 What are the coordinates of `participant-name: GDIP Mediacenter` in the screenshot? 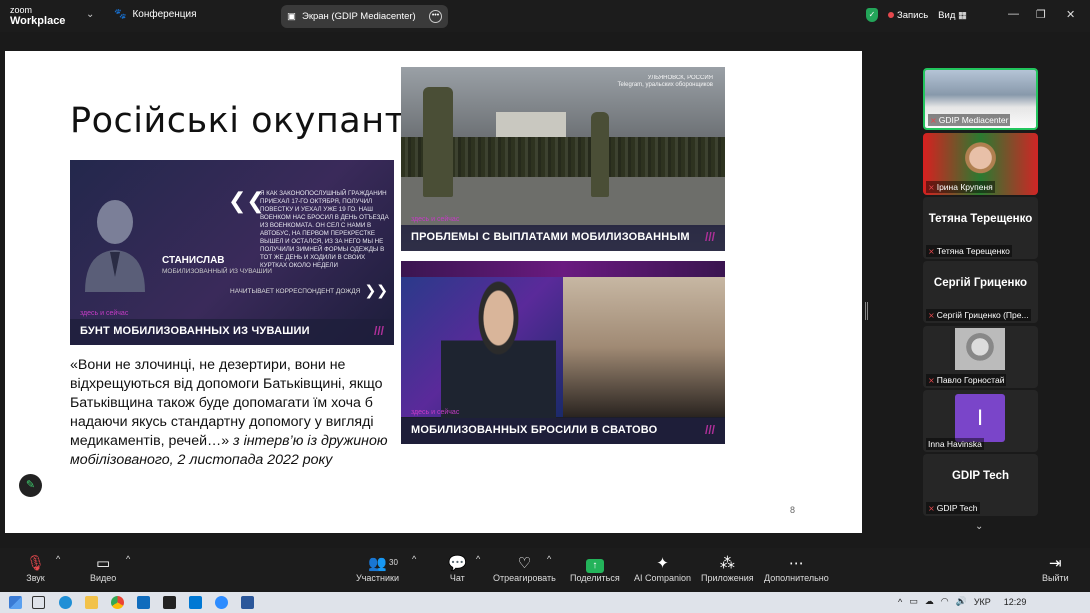 It's located at (973, 120).